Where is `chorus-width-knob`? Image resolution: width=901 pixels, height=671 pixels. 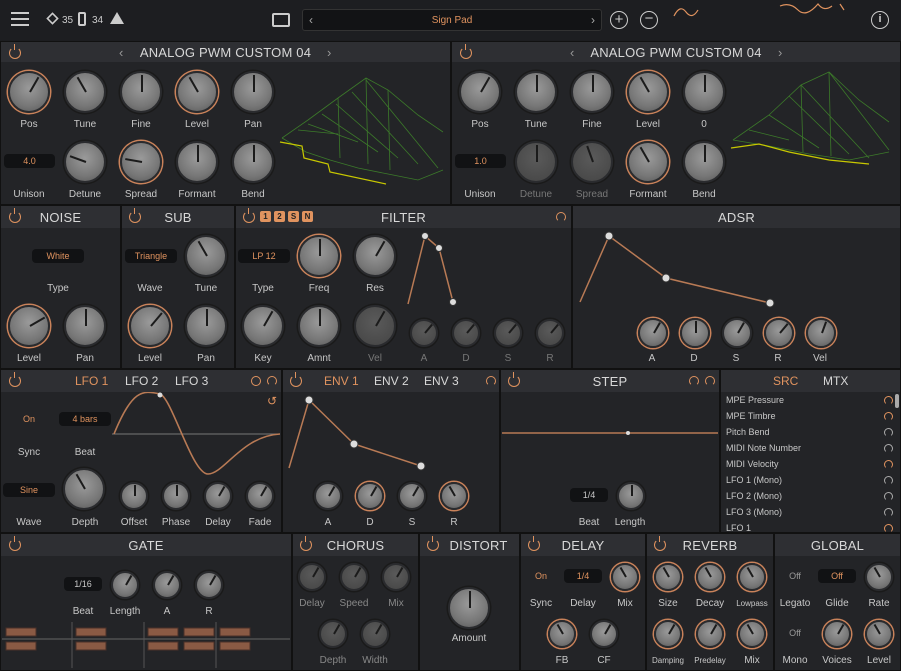
chorus-width-knob is located at coordinates (375, 634).